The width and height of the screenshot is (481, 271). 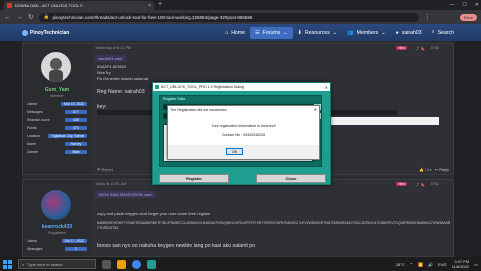 What do you see at coordinates (427, 17) in the screenshot?
I see `extensions-icon: ⋮` at bounding box center [427, 17].